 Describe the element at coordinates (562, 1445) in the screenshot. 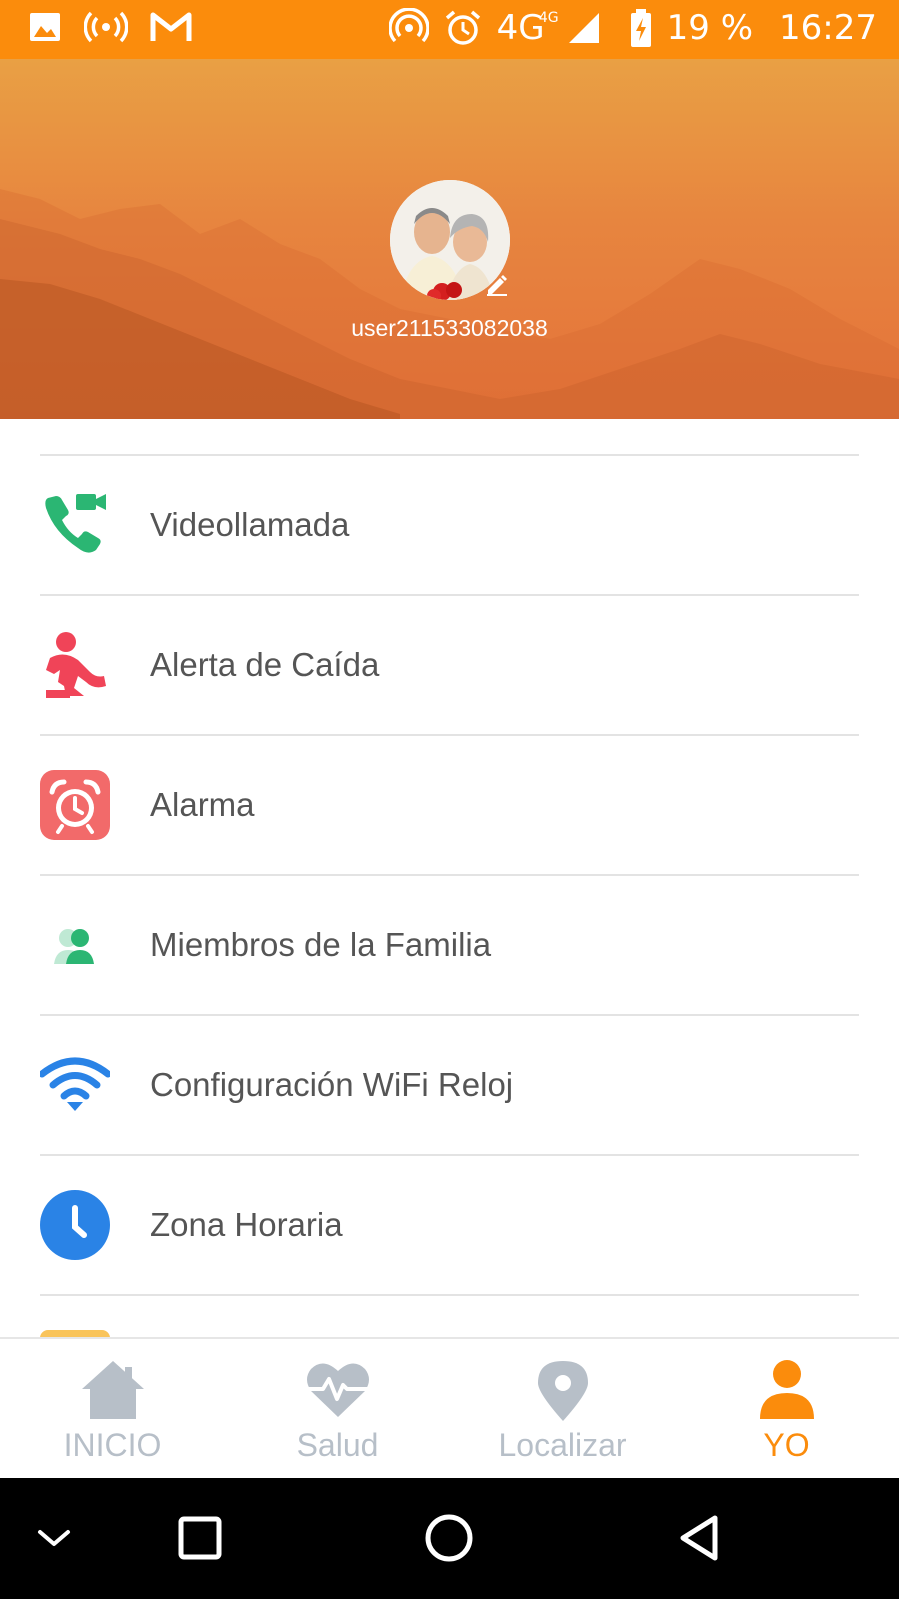

I see `nav-label: Localizar` at that location.